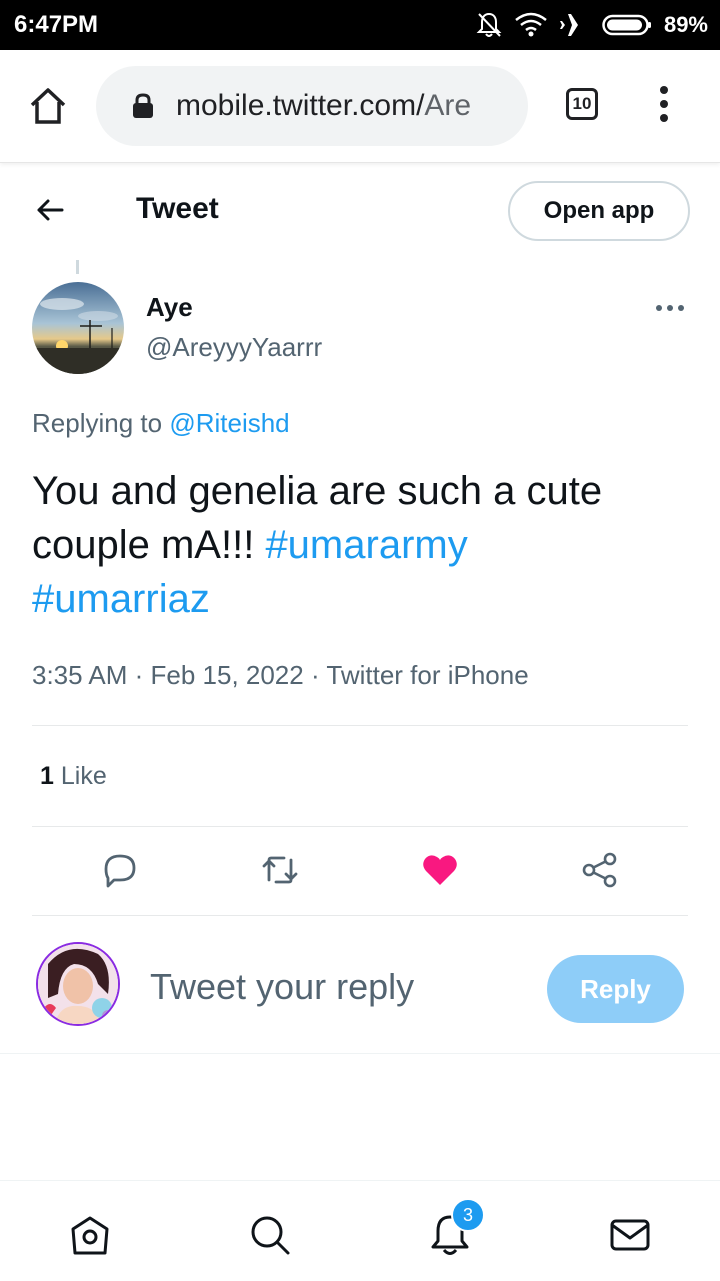  I want to click on reply-button: Reply, so click(615, 989).